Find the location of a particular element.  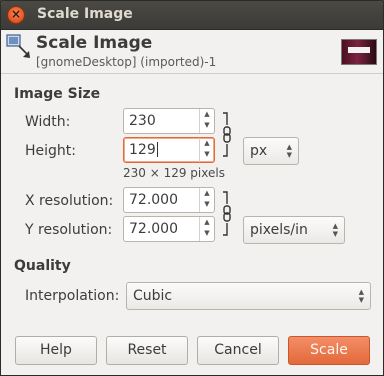

height-value: 129 is located at coordinates (142, 150).